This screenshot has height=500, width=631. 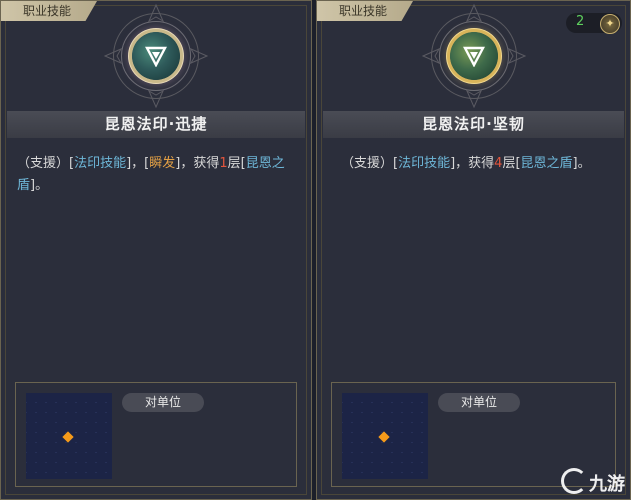 What do you see at coordinates (546, 163) in the screenshot?
I see `keyword-quen-shield: 昆恩之盾` at bounding box center [546, 163].